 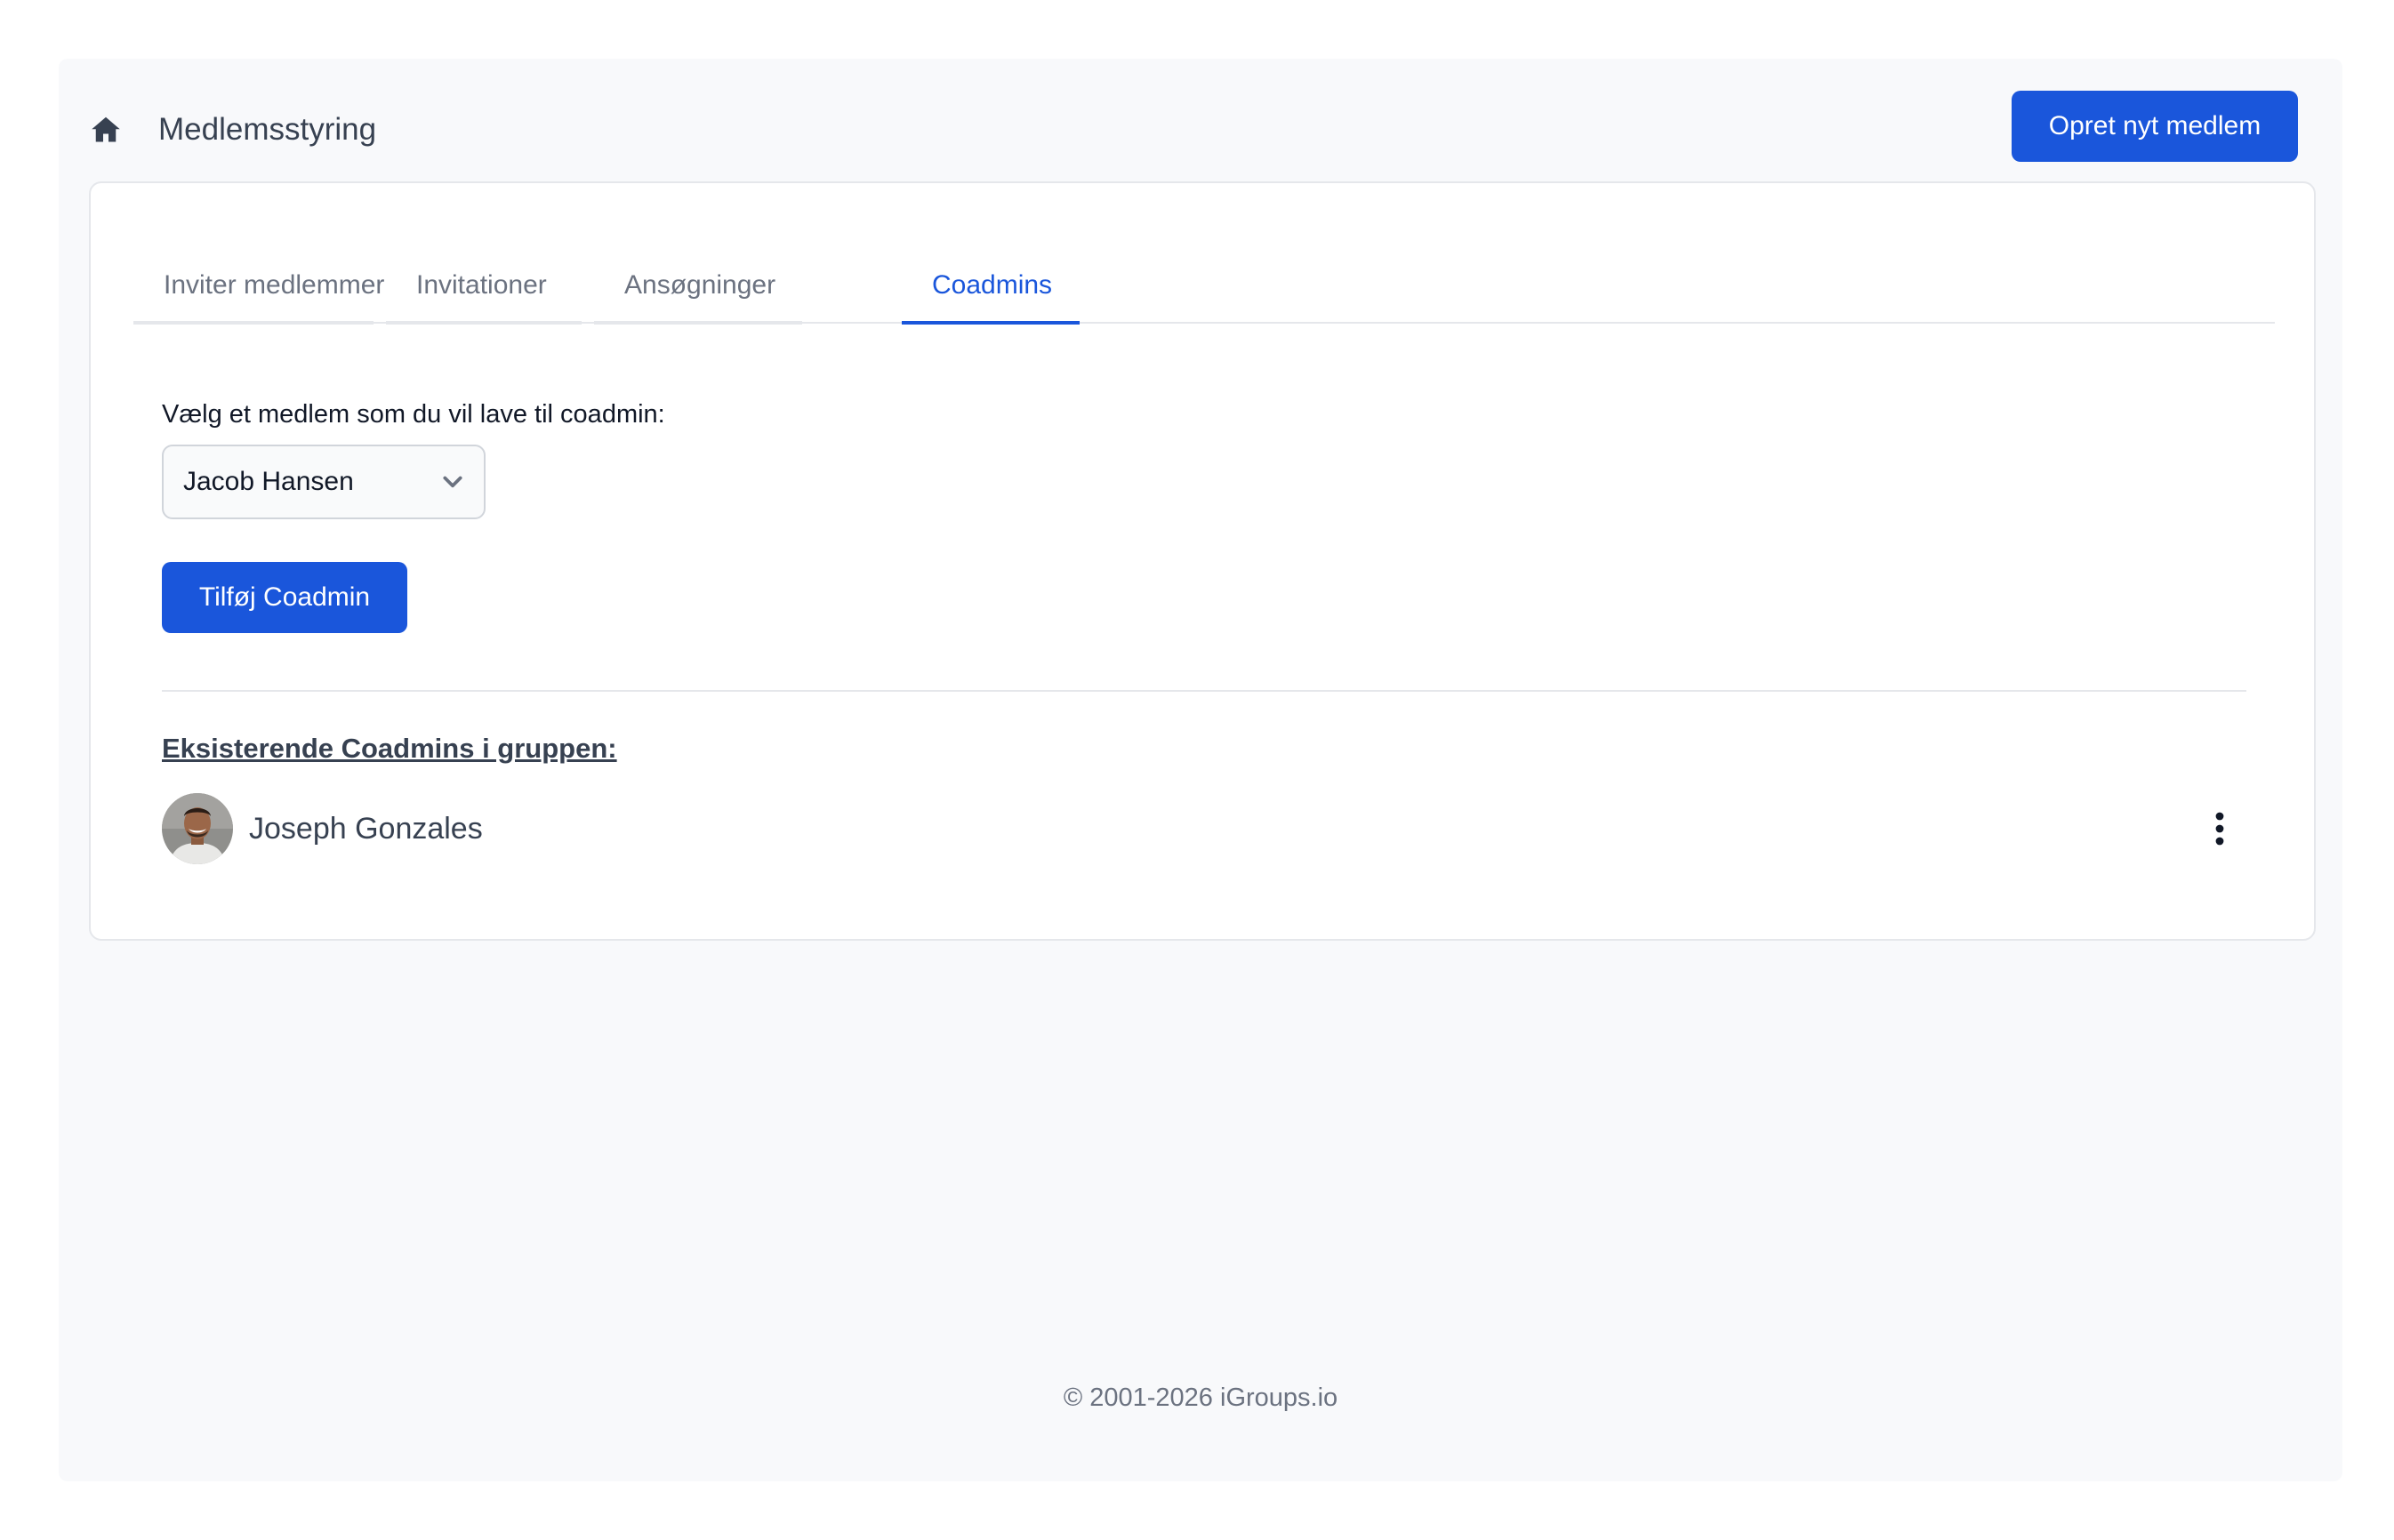 I want to click on page-title: Medlemsstyring, so click(x=267, y=129).